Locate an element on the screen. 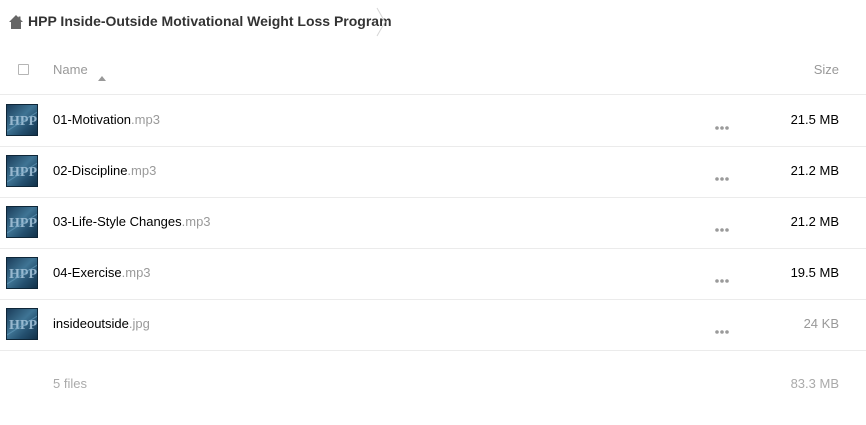  file-row: HPP 03-Life-Style Changes.mp3 21.2 MB is located at coordinates (433, 223).